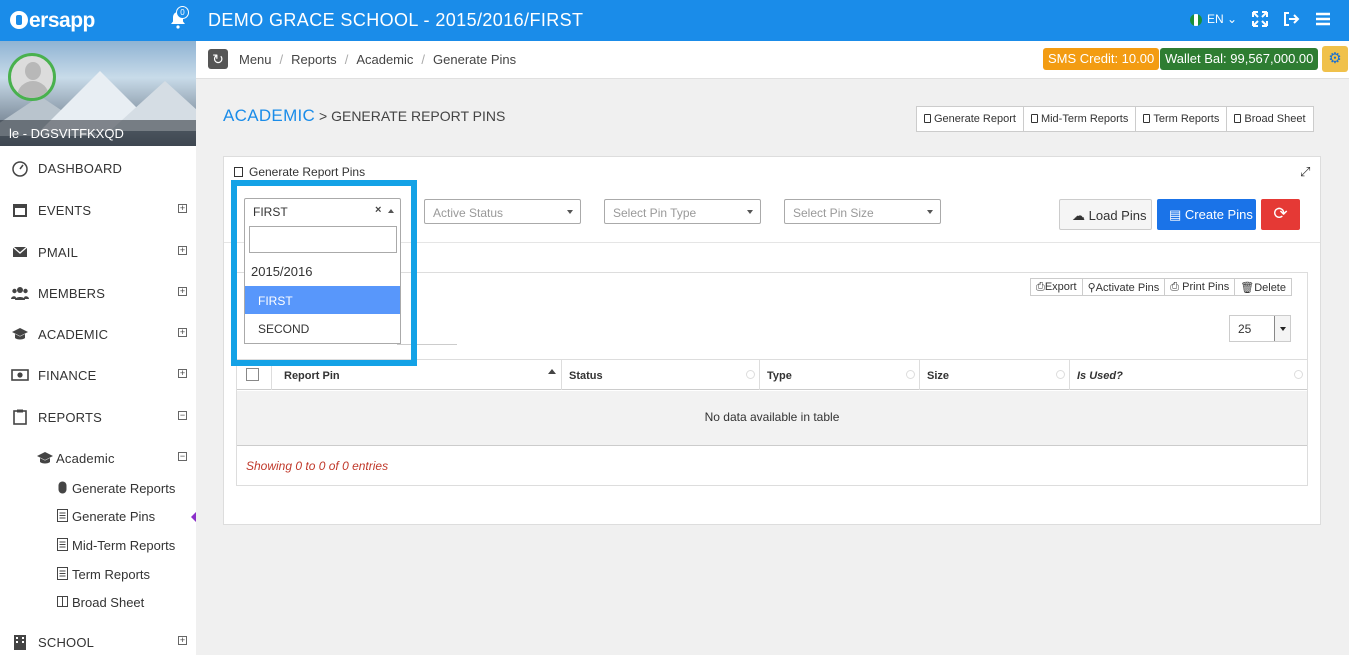  What do you see at coordinates (282, 271) in the screenshot?
I see `dropdown-group-label: 2015/2016` at bounding box center [282, 271].